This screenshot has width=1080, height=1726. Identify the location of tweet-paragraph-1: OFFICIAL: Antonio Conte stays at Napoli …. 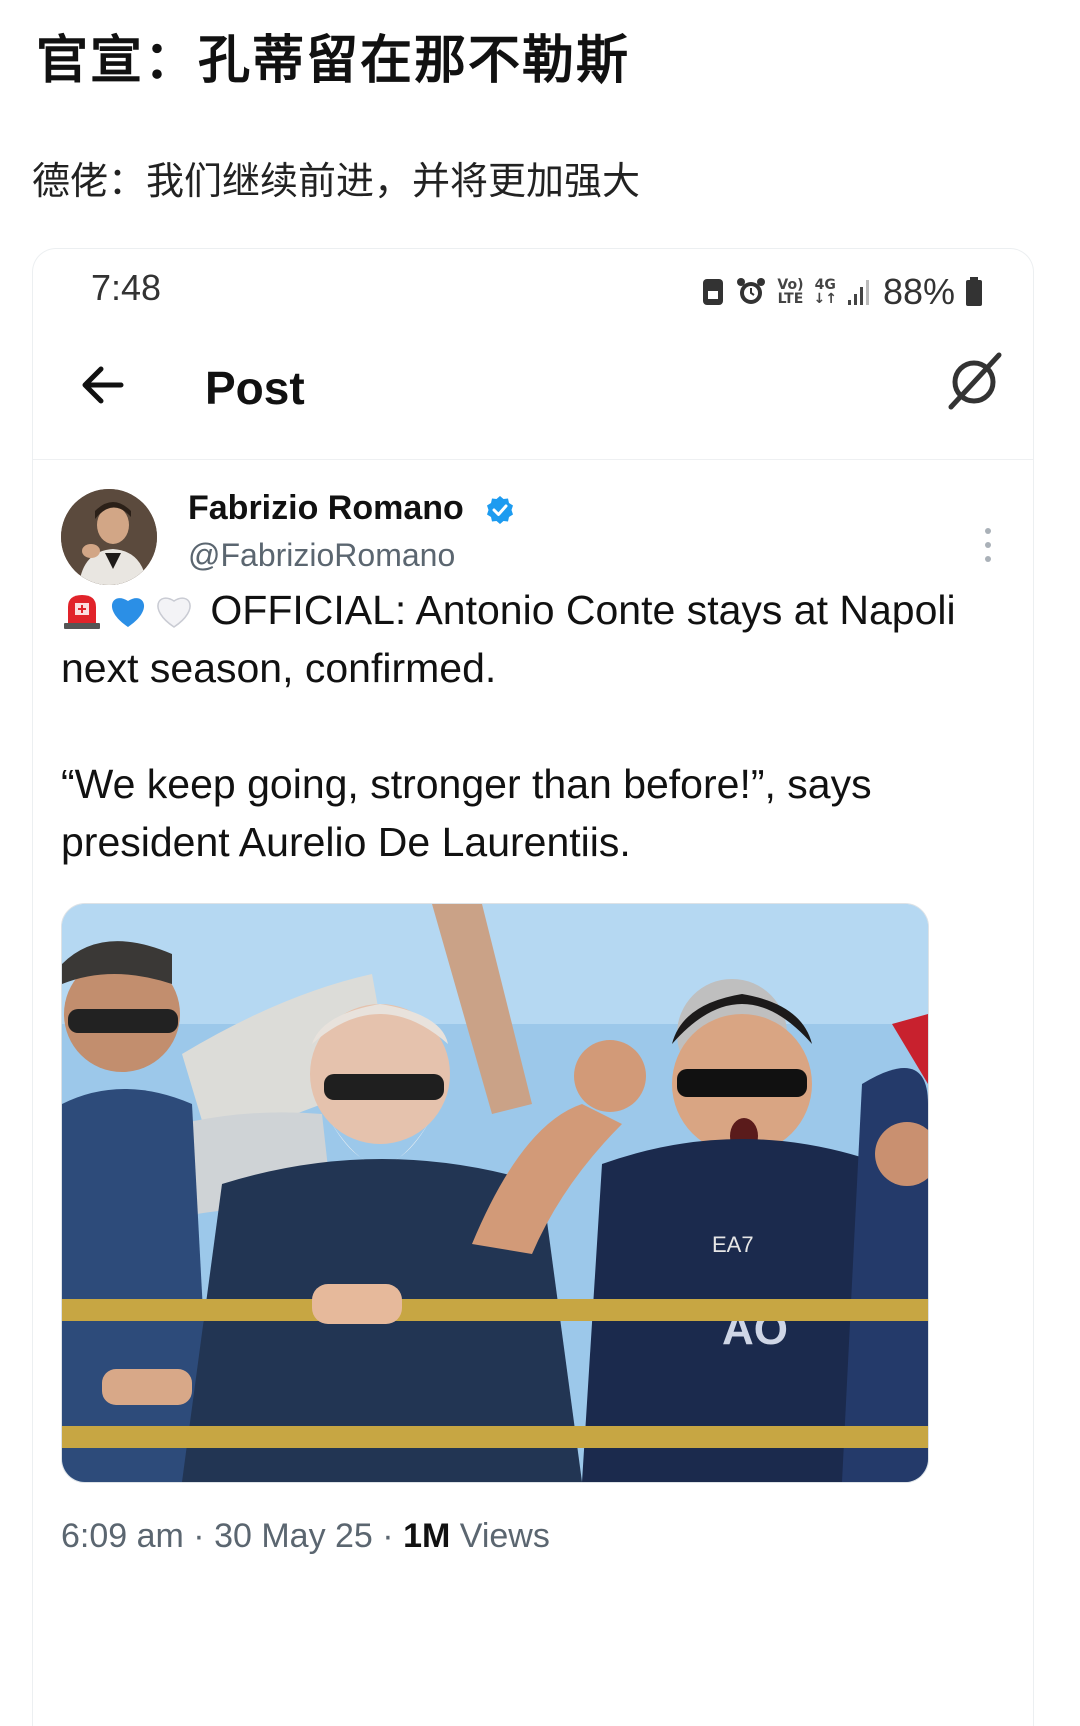
(531, 639).